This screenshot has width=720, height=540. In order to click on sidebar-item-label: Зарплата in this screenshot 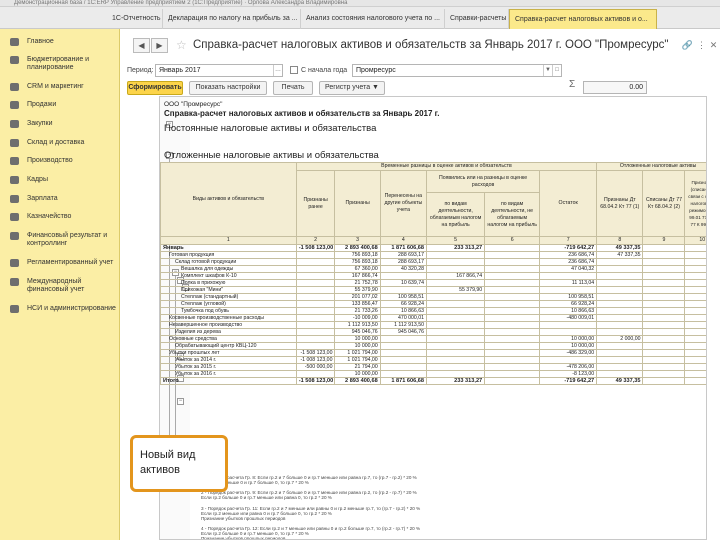, I will do `click(42, 198)`.